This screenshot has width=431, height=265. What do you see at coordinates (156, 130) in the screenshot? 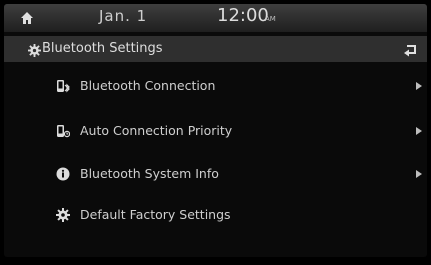
I see `menu-item-label: Auto Connection Priority` at bounding box center [156, 130].